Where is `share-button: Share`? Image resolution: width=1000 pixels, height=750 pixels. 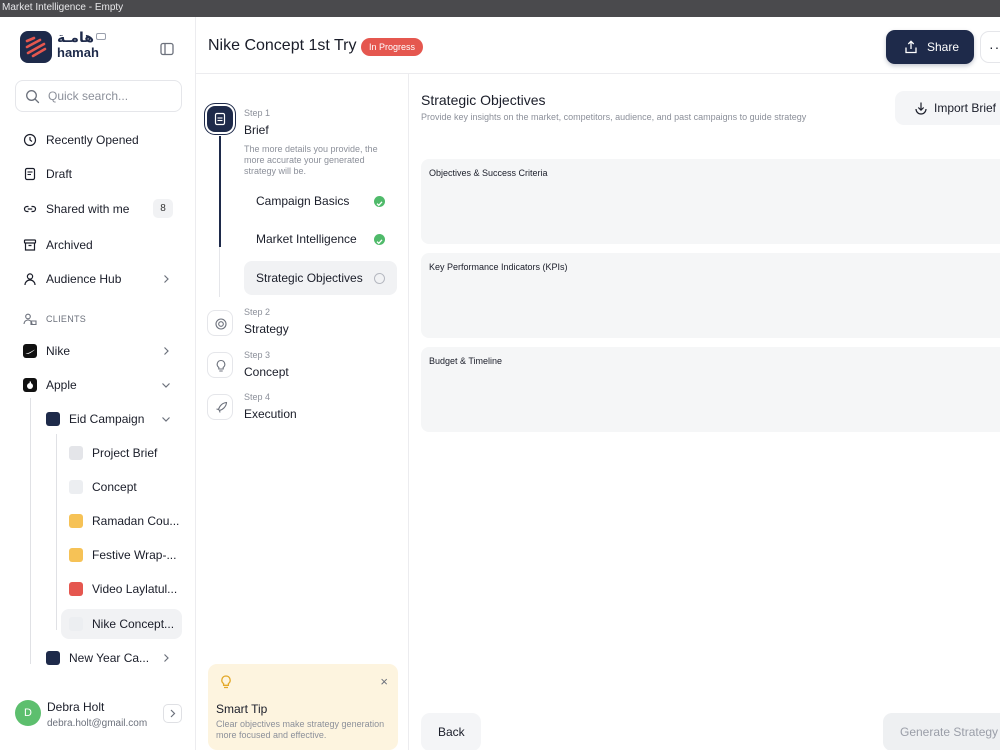
share-button: Share is located at coordinates (930, 47).